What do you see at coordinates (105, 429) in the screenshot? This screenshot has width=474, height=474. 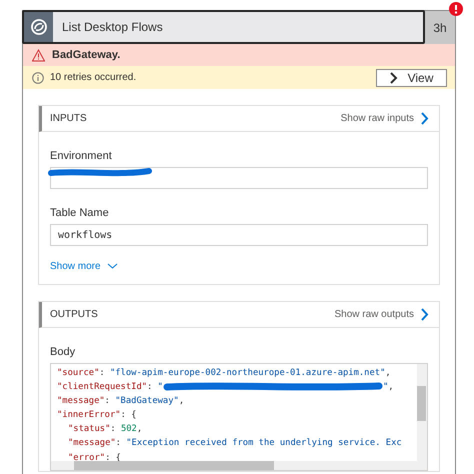 I see `code-line: "status": 502,` at bounding box center [105, 429].